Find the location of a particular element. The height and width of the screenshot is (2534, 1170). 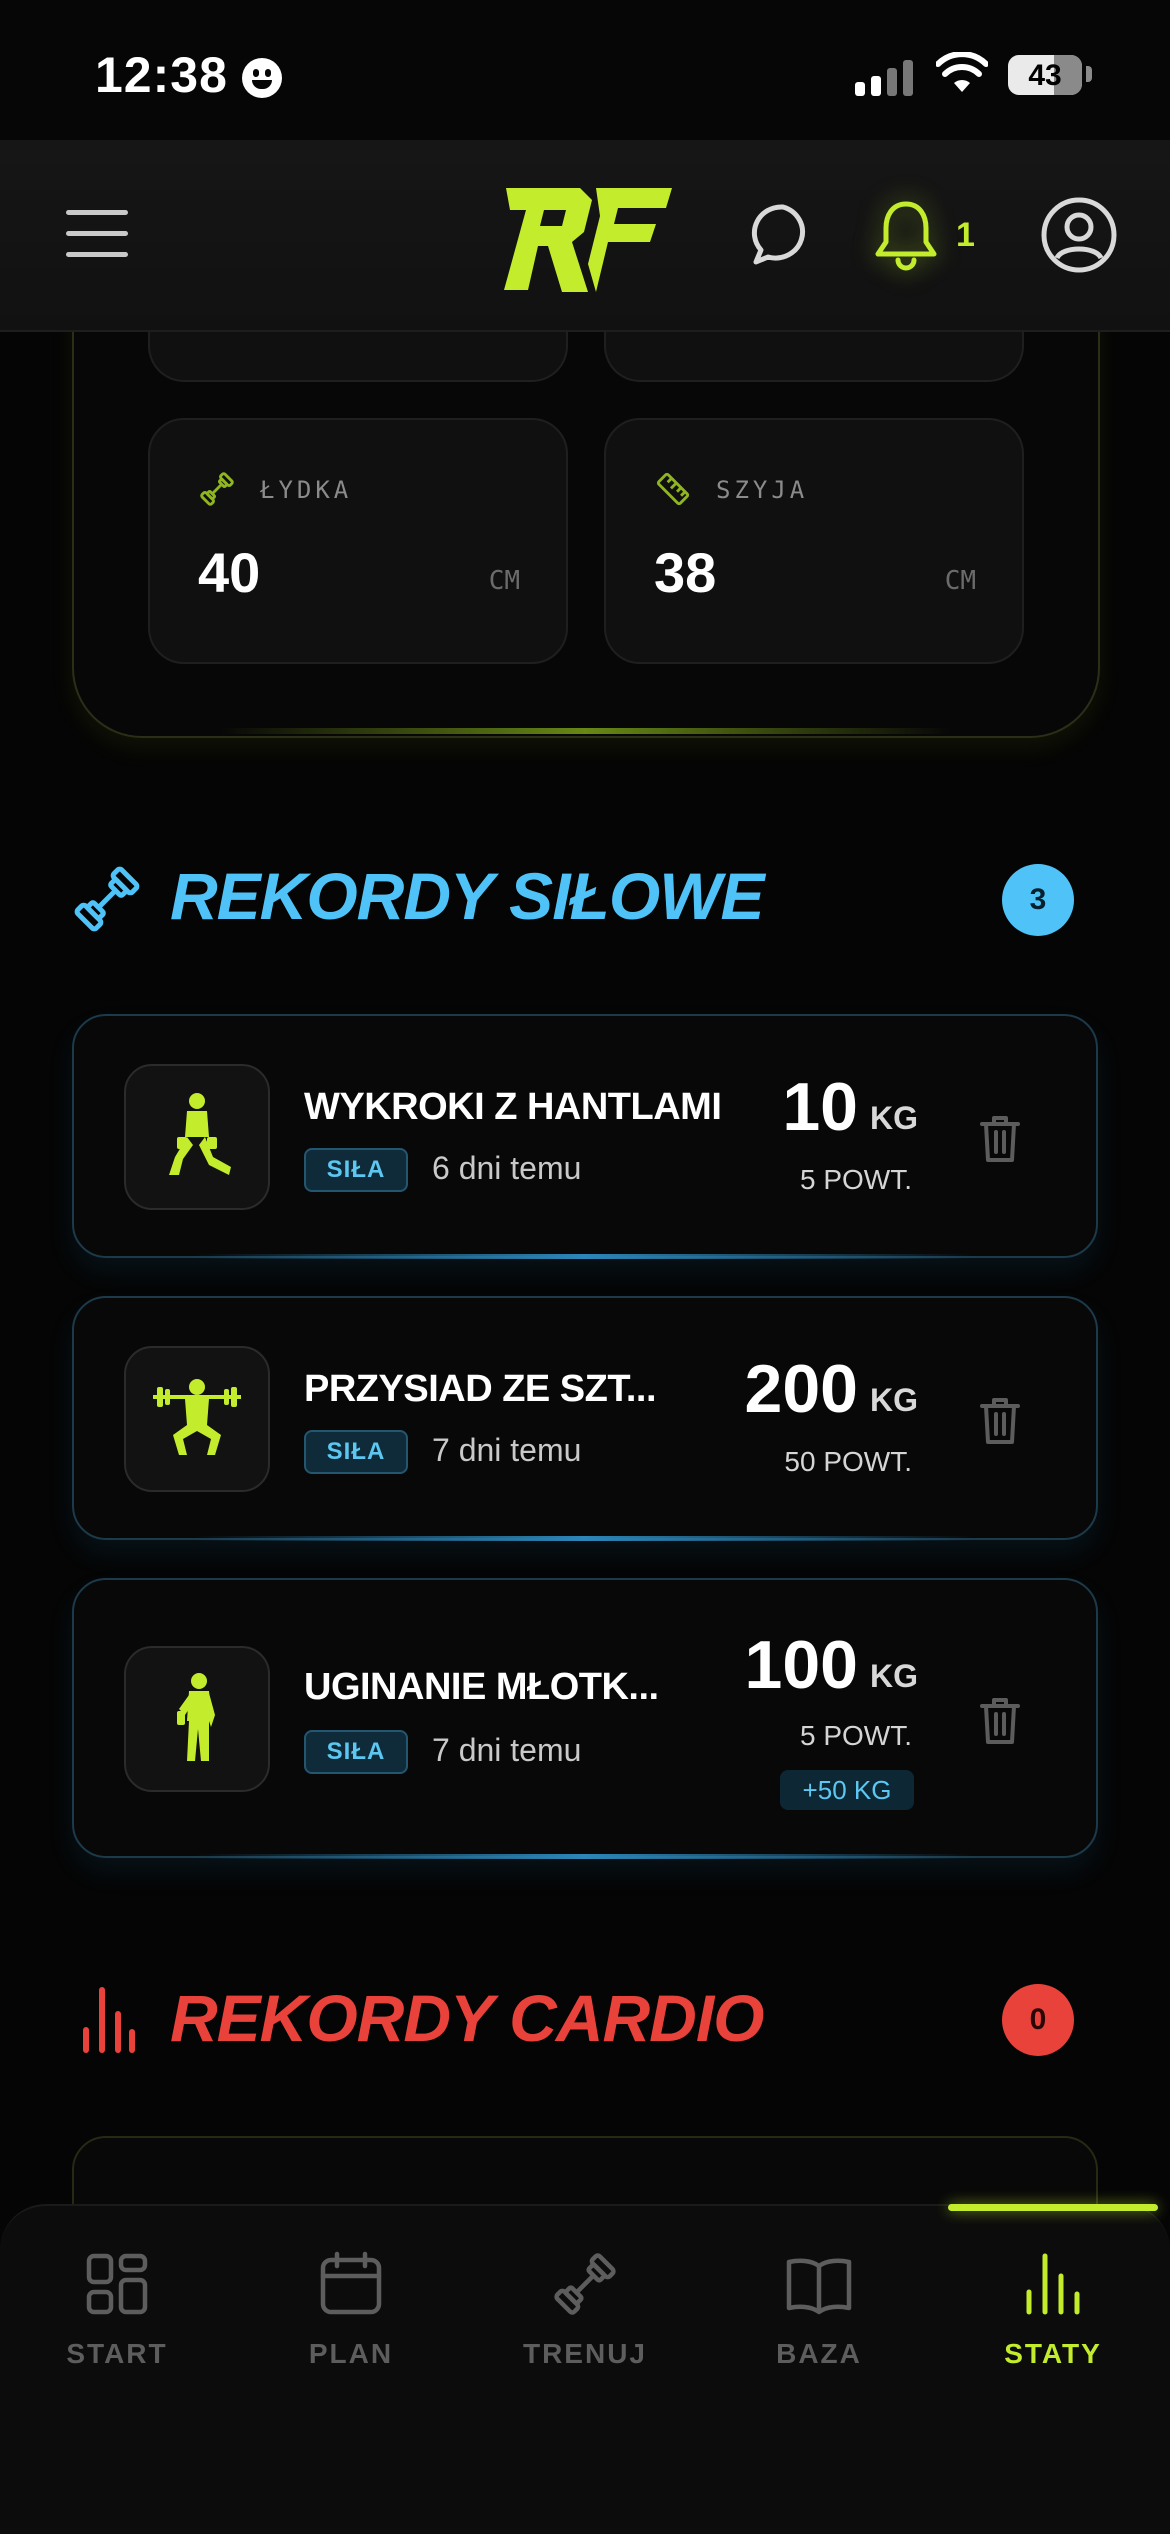

record-name: WYKROKI Z HANTLAMI is located at coordinates (513, 1107).